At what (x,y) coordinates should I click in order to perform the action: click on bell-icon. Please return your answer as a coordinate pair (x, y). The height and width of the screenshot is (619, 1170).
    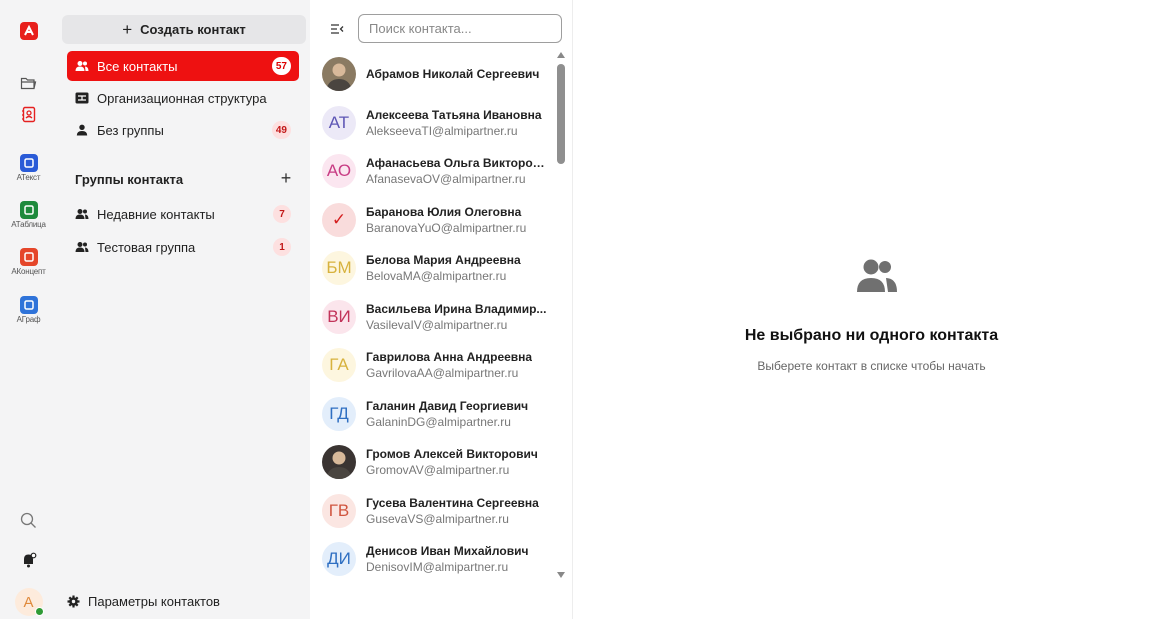
    Looking at the image, I should click on (29, 562).